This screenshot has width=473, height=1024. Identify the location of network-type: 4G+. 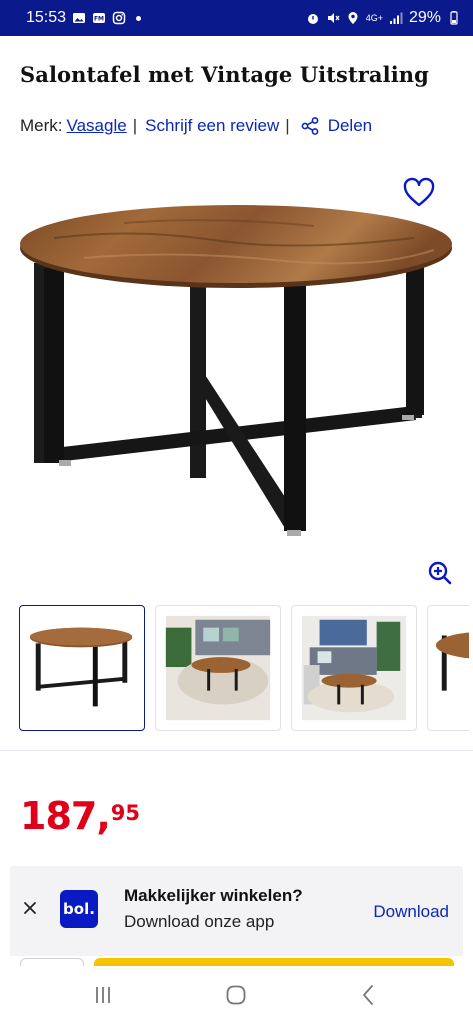
(374, 18).